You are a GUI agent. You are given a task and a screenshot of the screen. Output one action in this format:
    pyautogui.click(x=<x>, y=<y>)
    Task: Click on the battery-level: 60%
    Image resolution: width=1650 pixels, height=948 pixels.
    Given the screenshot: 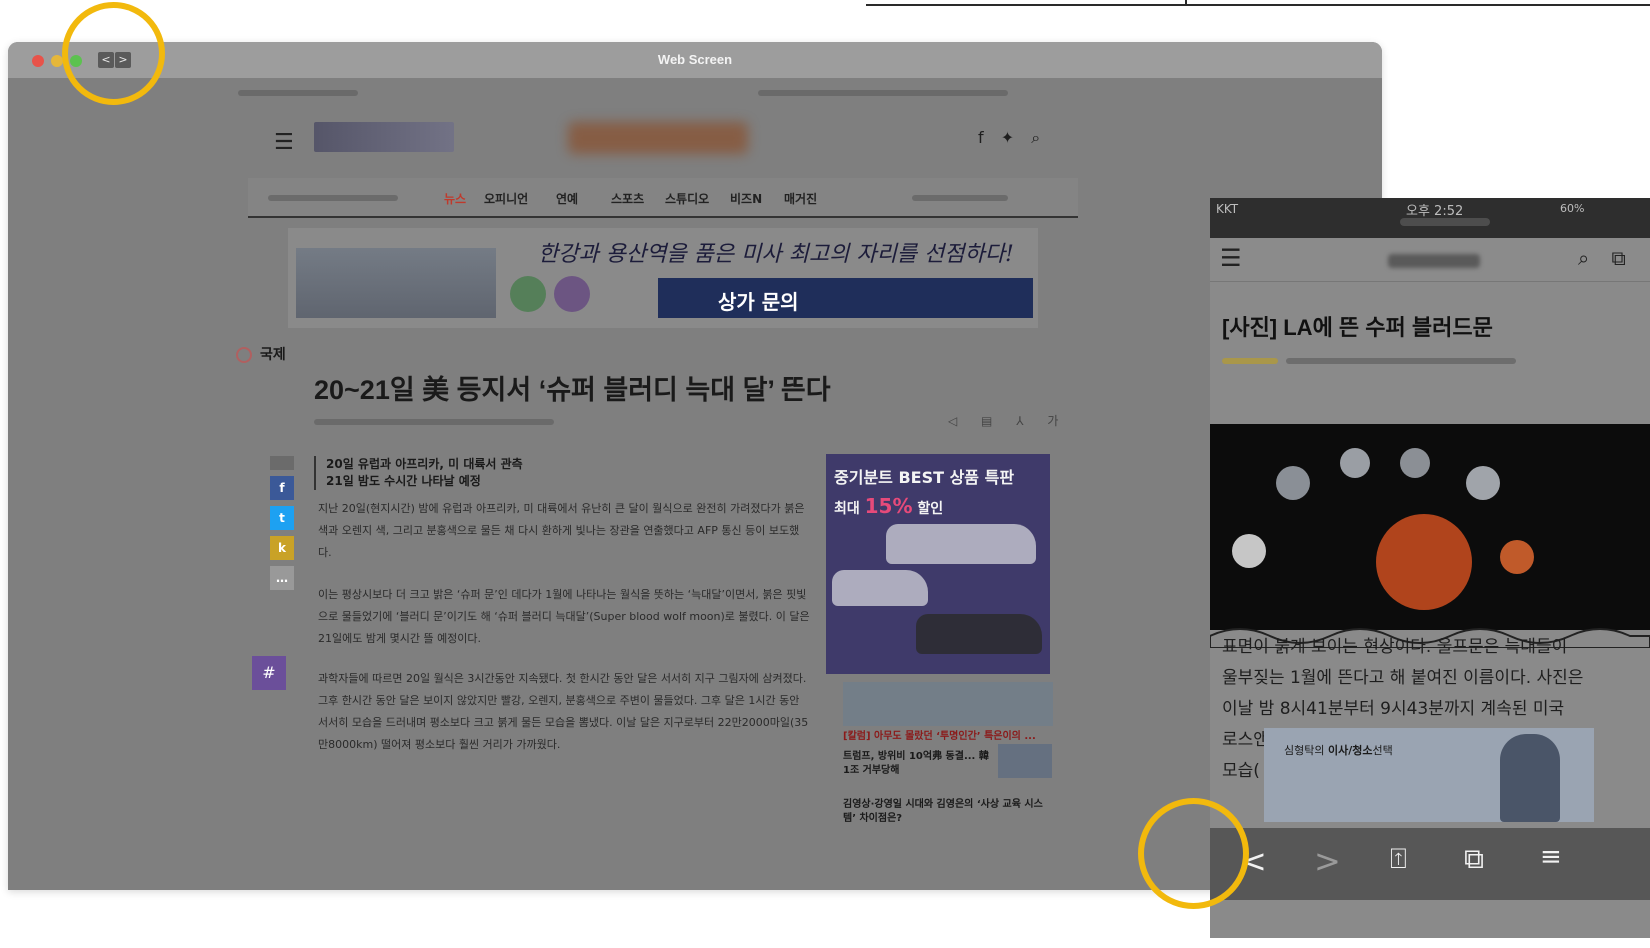 What is the action you would take?
    pyautogui.click(x=1572, y=208)
    